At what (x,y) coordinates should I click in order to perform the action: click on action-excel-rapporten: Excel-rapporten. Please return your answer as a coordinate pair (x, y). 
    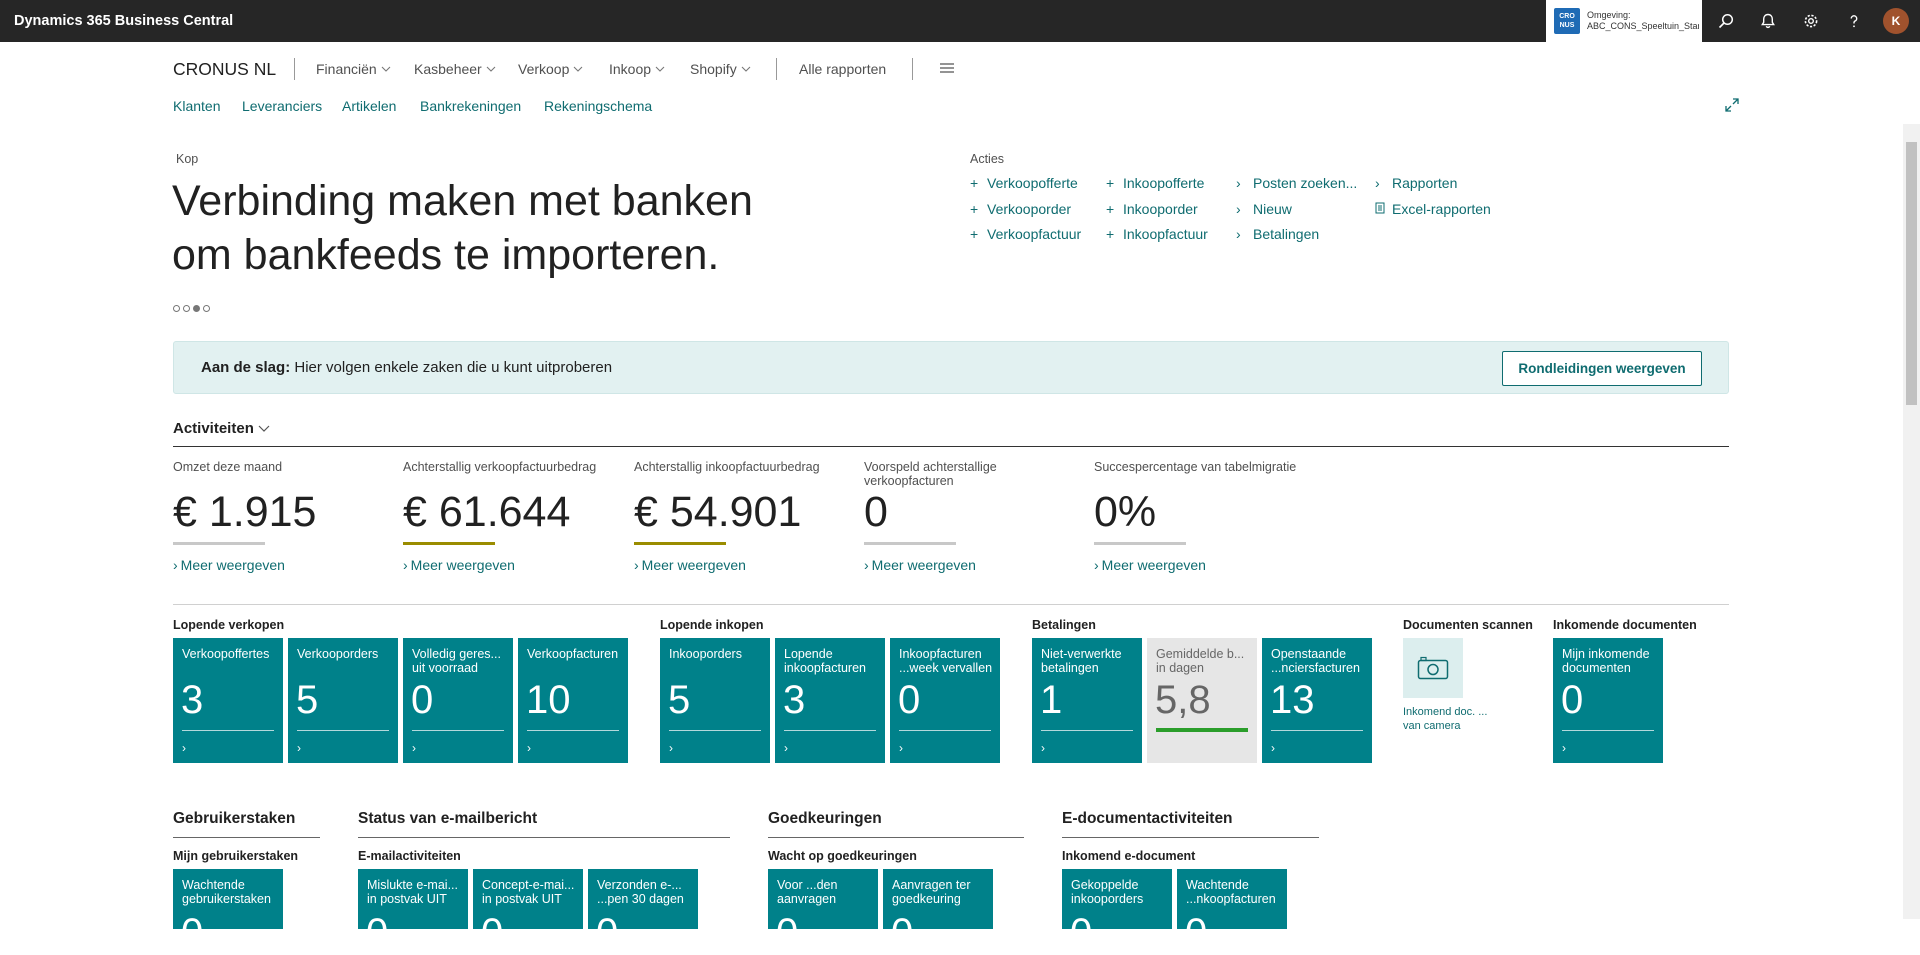
    Looking at the image, I should click on (1433, 209).